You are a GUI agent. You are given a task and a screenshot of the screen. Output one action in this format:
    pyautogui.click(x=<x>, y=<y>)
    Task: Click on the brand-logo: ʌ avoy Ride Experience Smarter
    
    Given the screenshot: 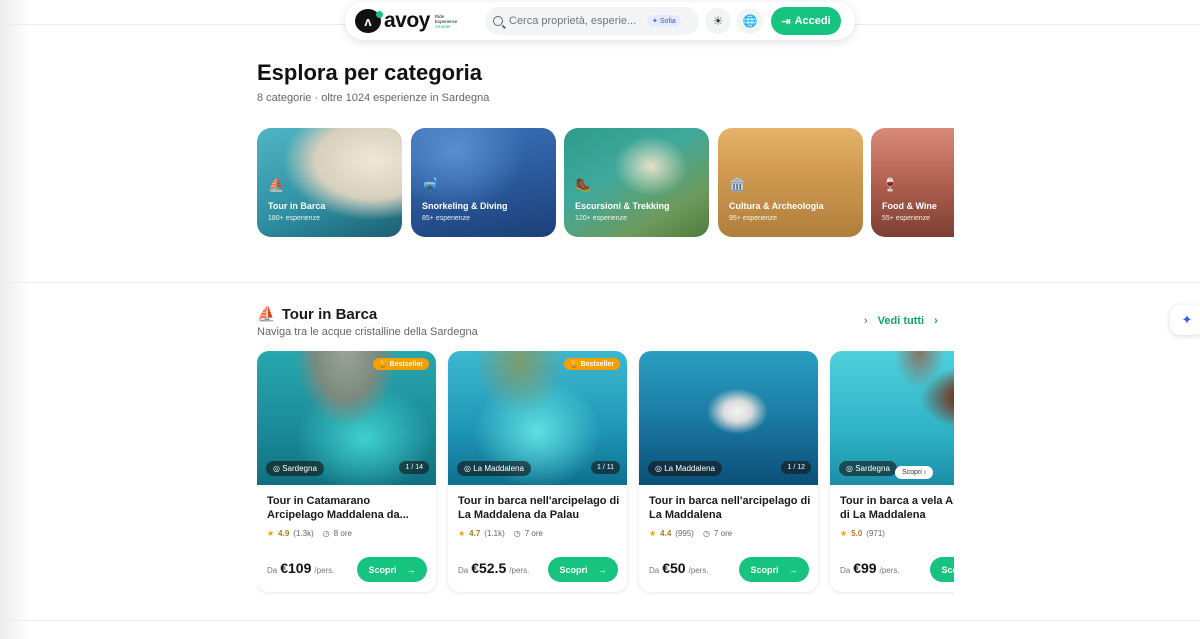 What is the action you would take?
    pyautogui.click(x=420, y=21)
    